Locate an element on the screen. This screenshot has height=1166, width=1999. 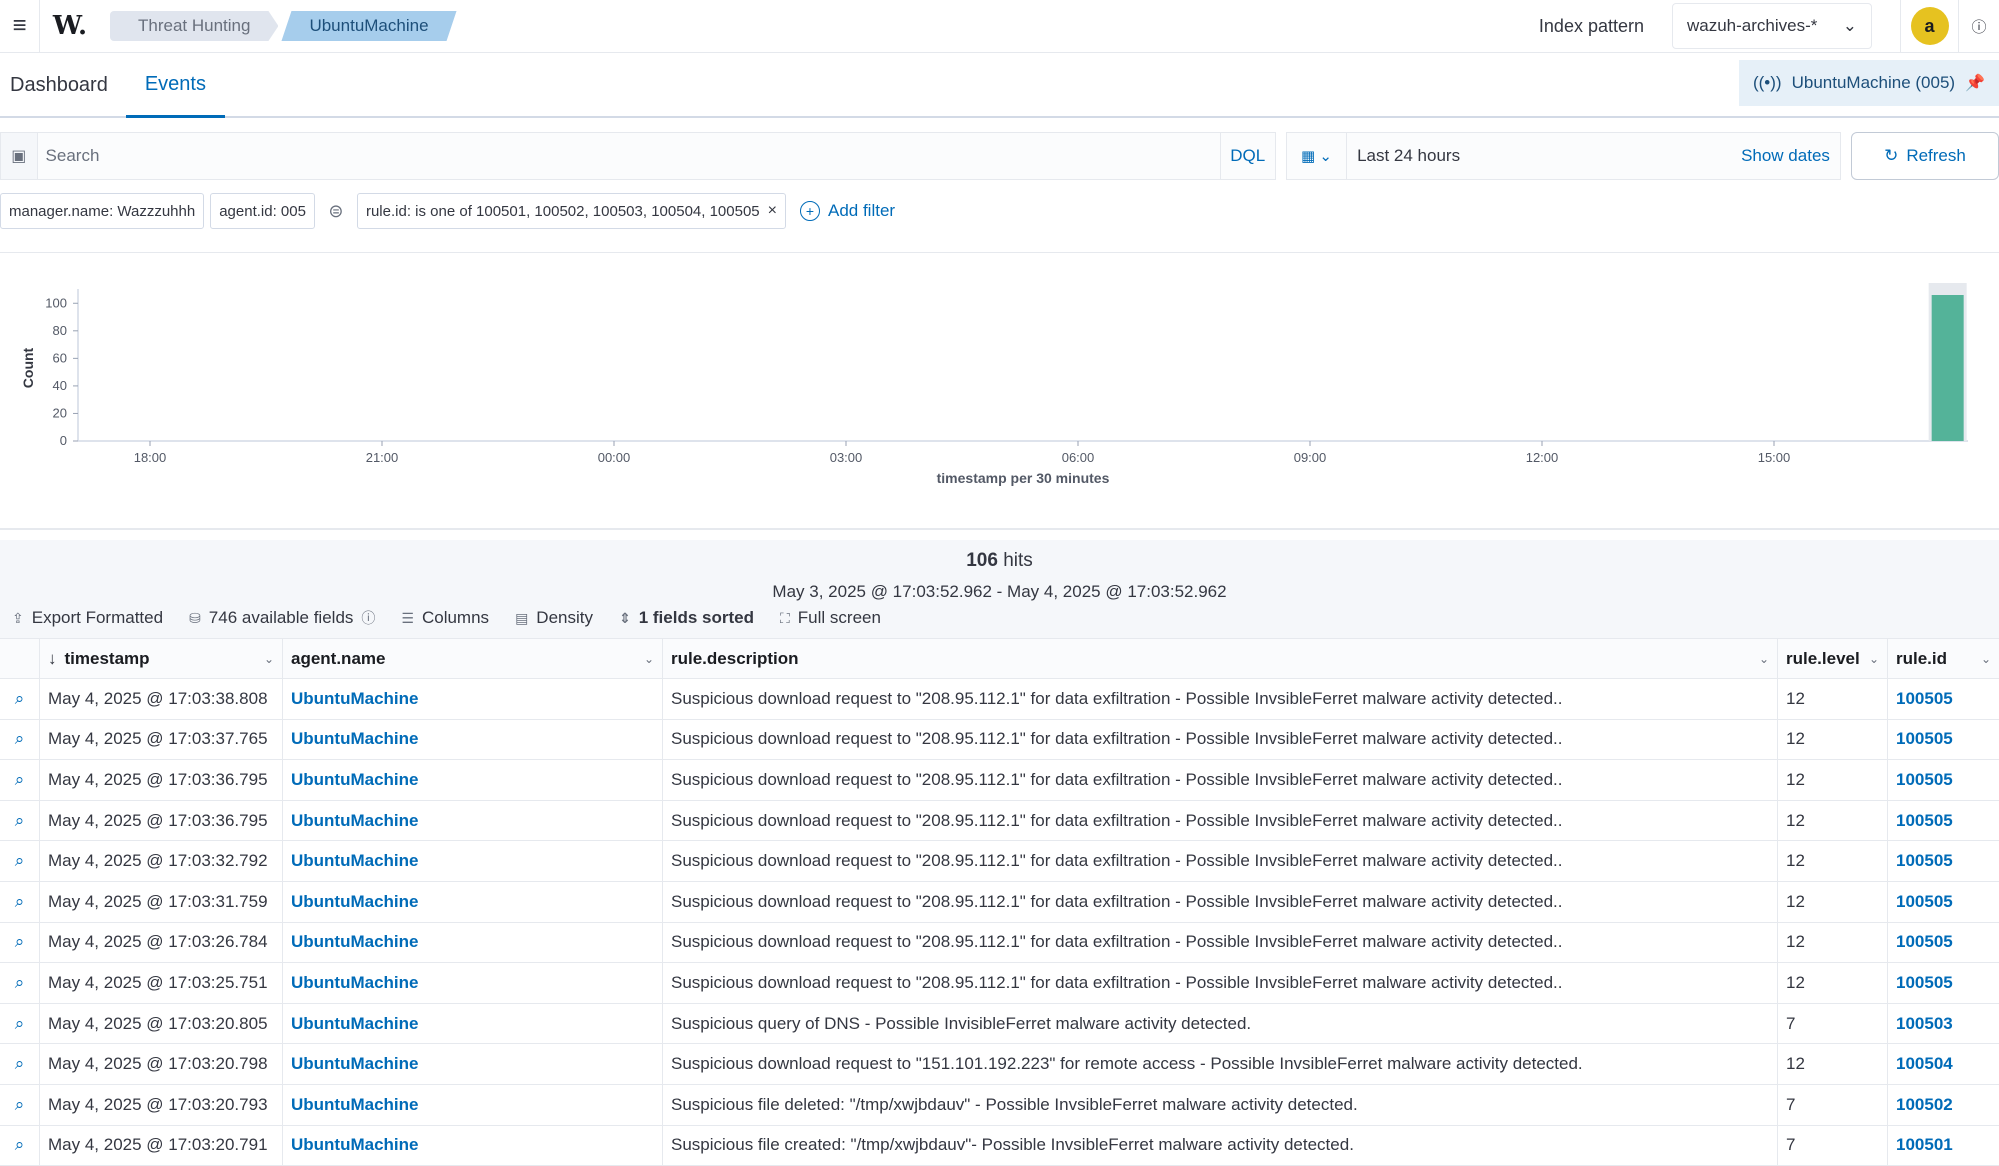
cell-rule-id: 100503 is located at coordinates (1943, 1024).